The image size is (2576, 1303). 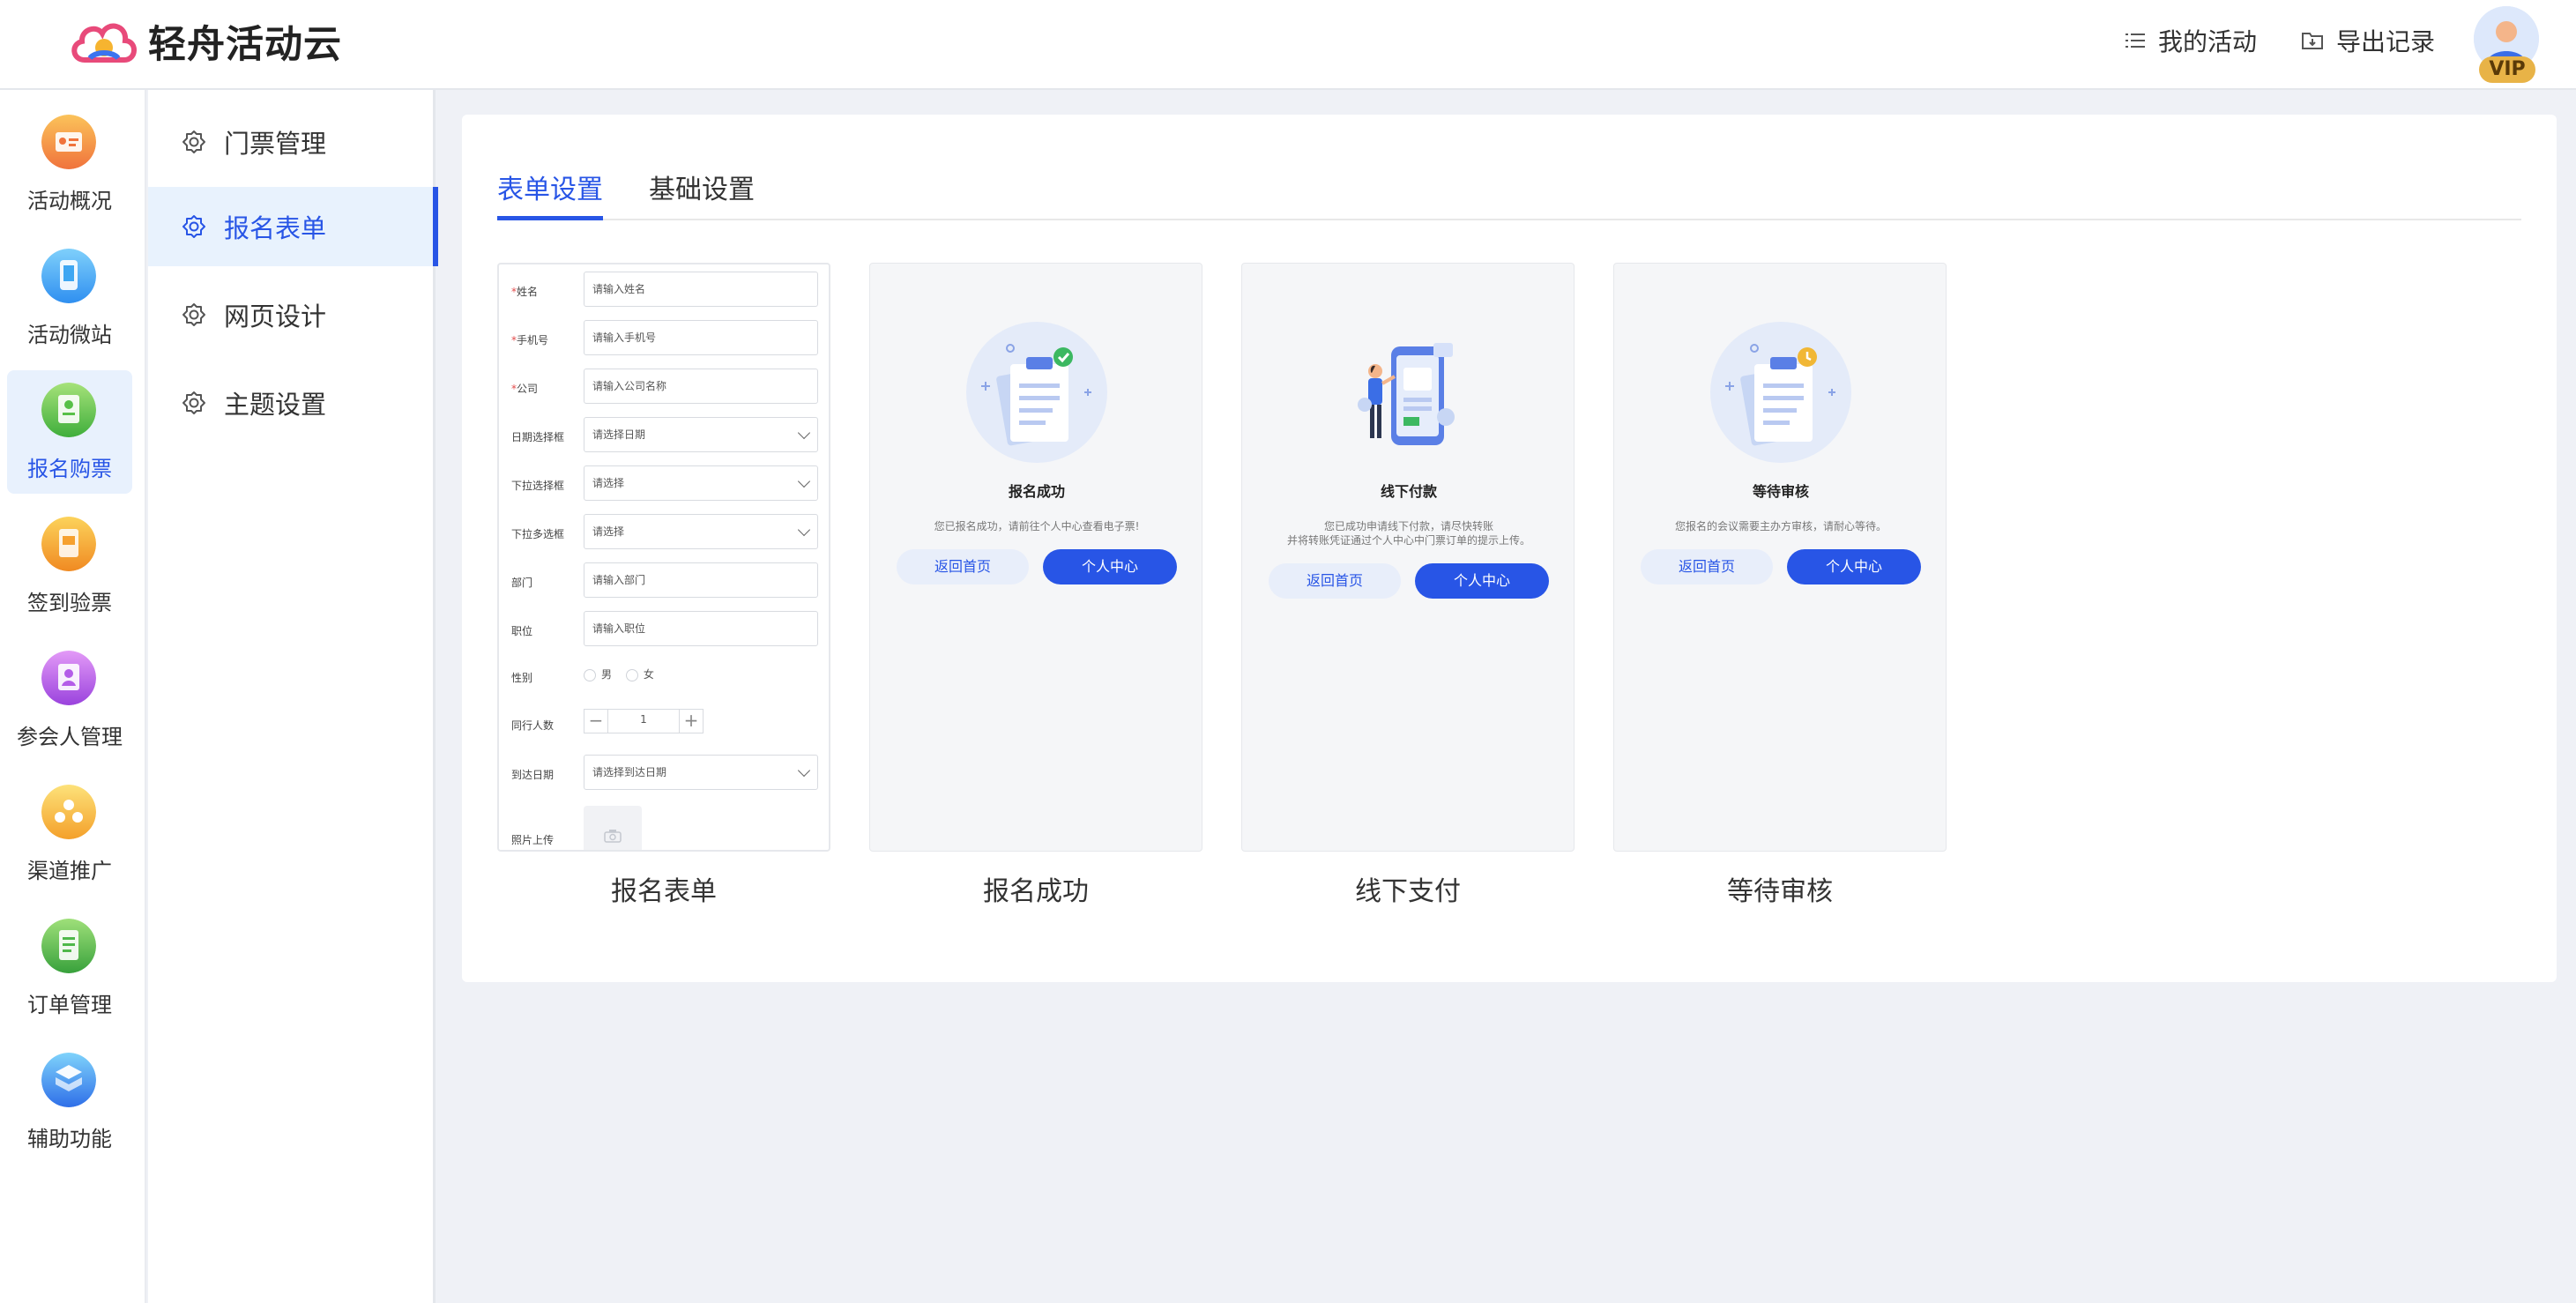 I want to click on card-title: 报名成功, so click(x=1037, y=492).